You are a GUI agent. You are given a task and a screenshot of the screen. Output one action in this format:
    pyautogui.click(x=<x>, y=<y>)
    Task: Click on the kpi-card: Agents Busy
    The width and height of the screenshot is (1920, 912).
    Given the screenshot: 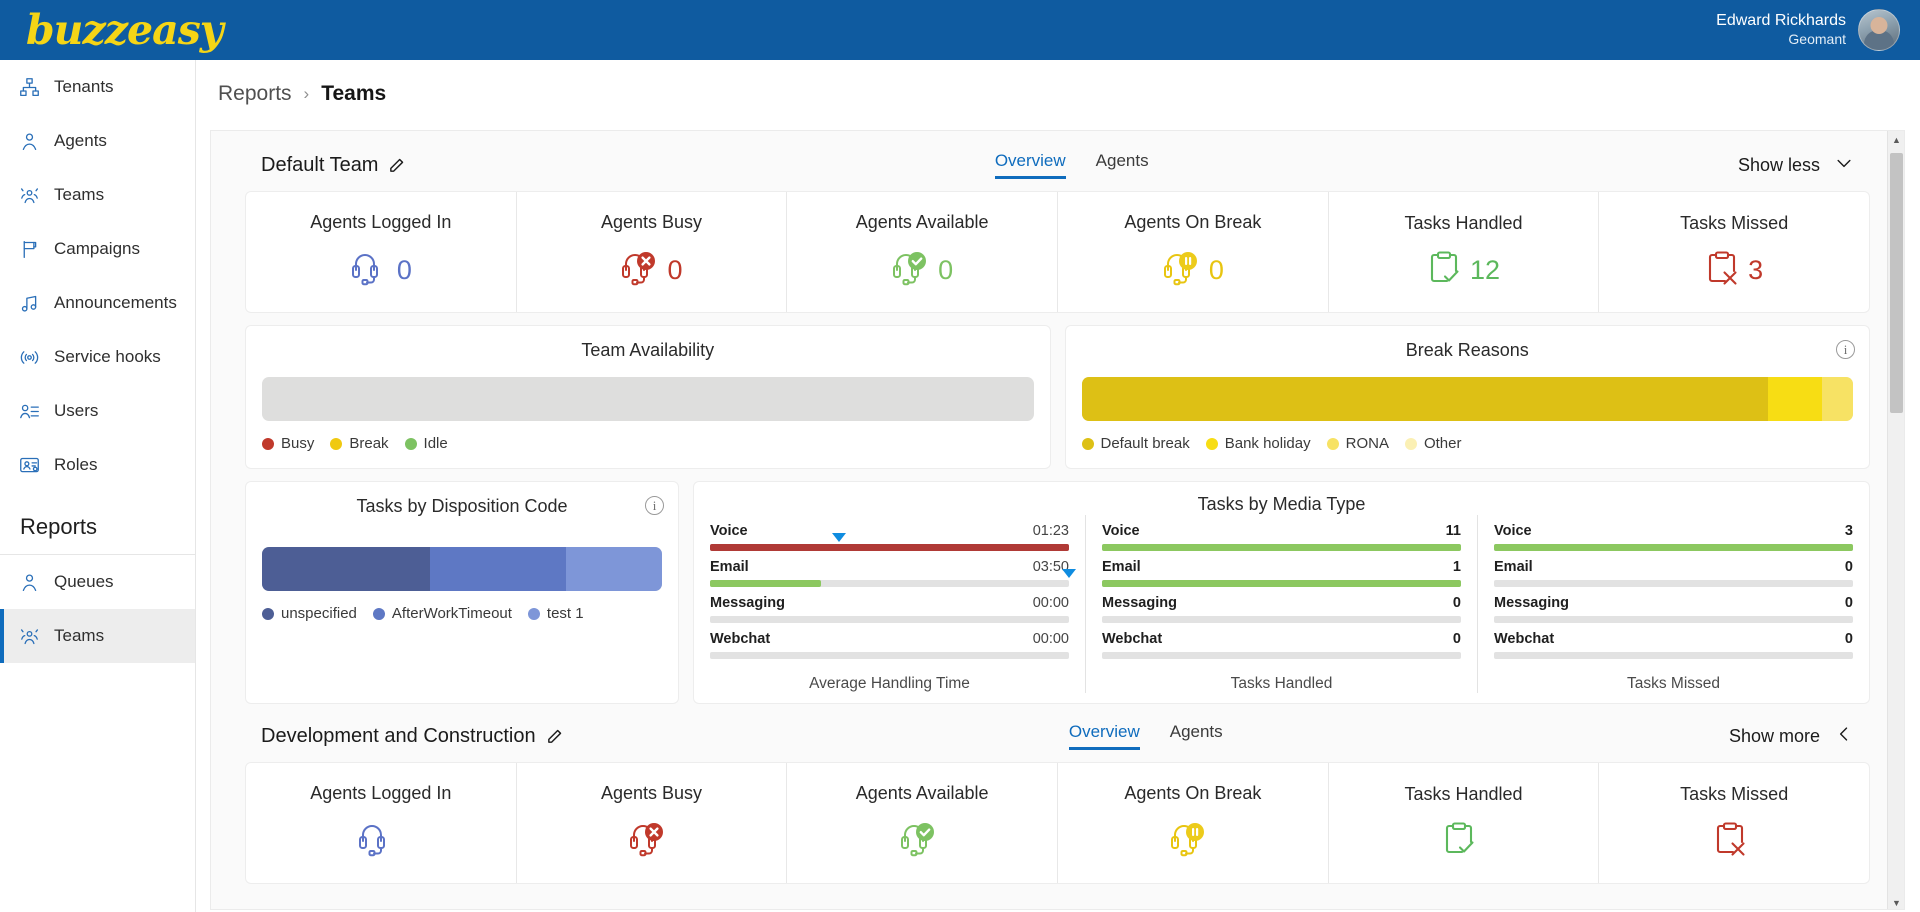 What is the action you would take?
    pyautogui.click(x=652, y=823)
    